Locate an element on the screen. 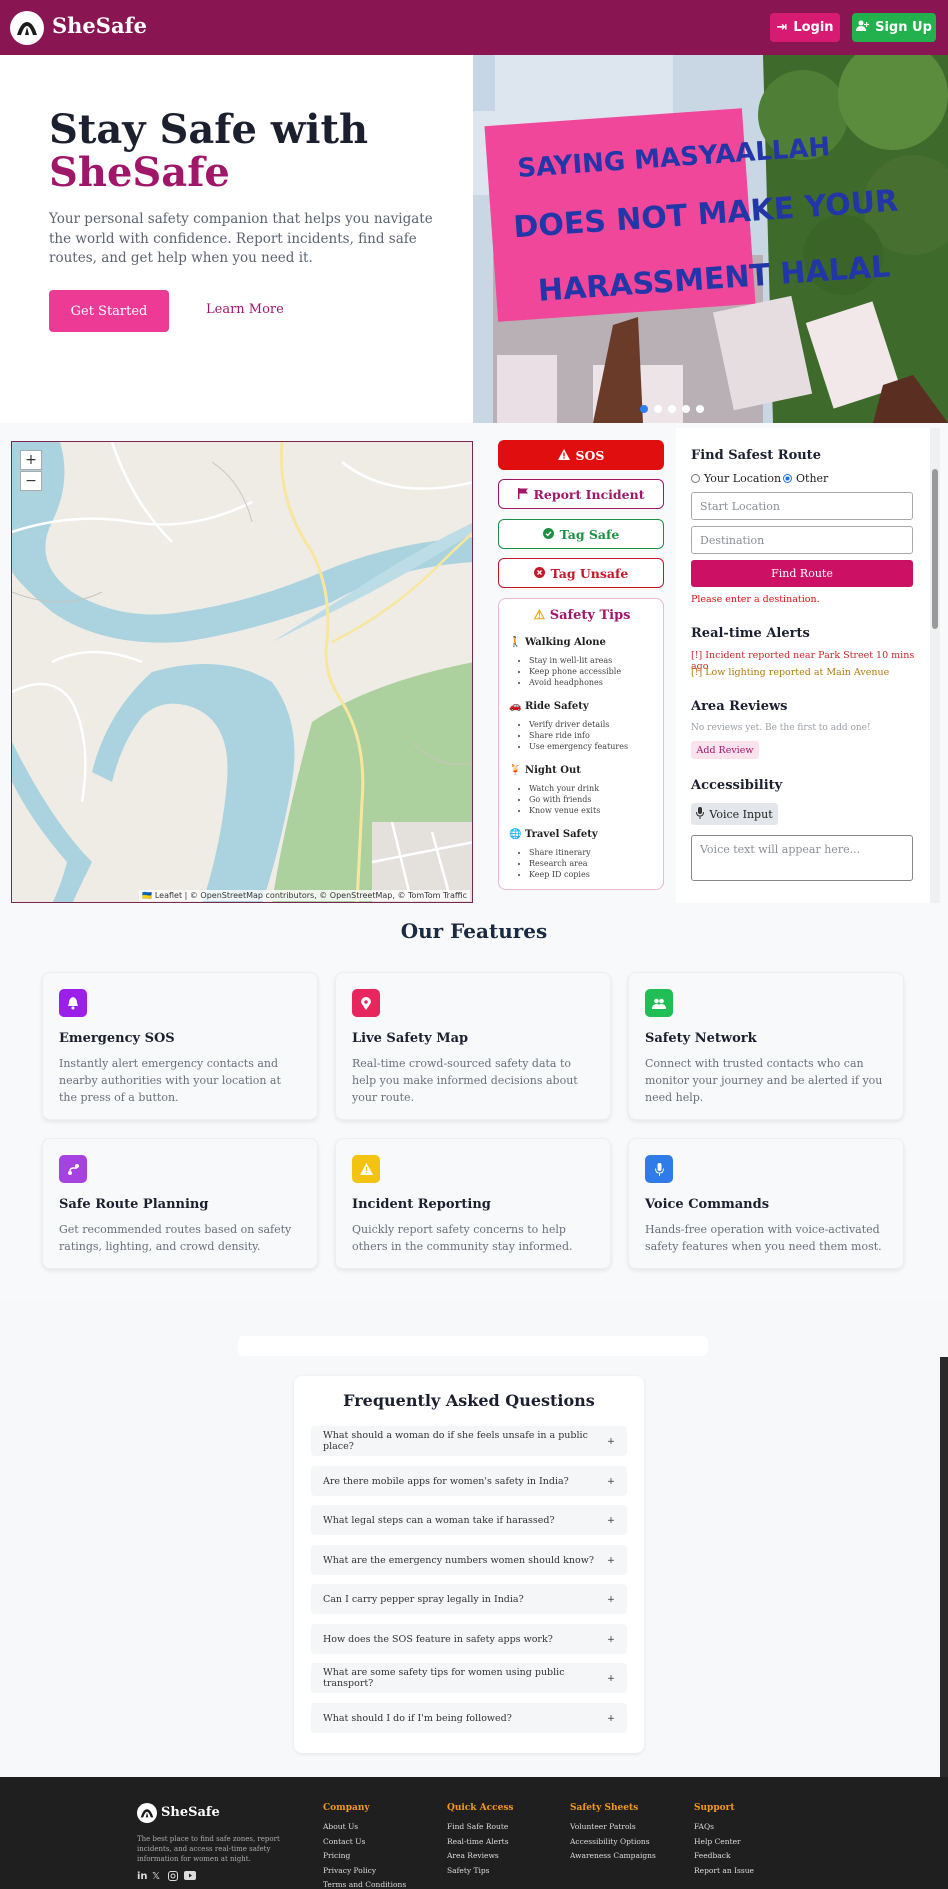  login-button: ⇥ Login is located at coordinates (805, 27).